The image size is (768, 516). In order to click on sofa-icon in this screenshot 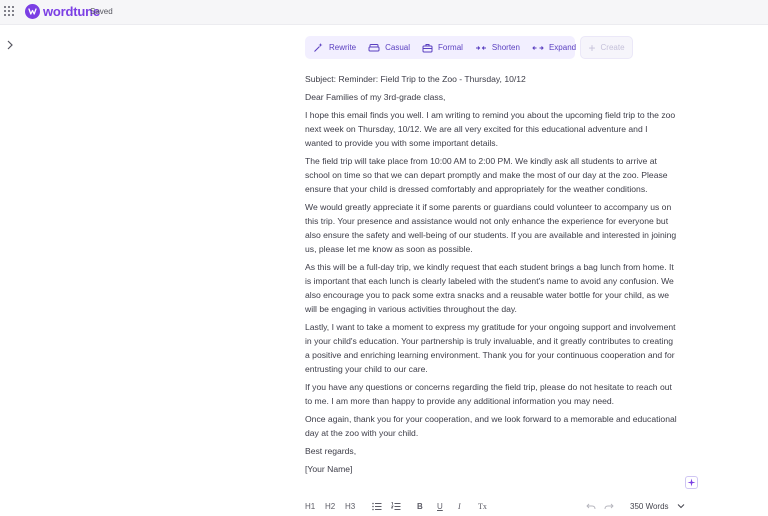, I will do `click(374, 47)`.